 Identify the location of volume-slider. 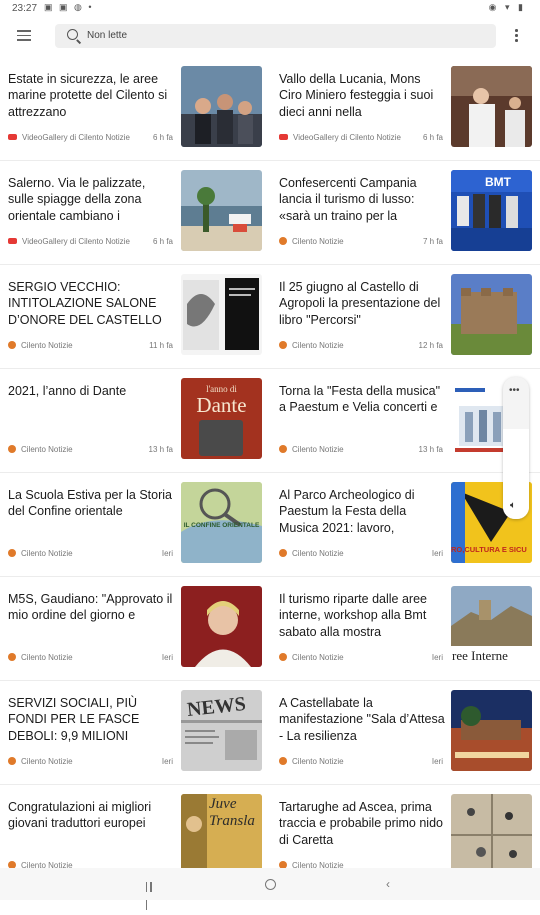
(516, 474).